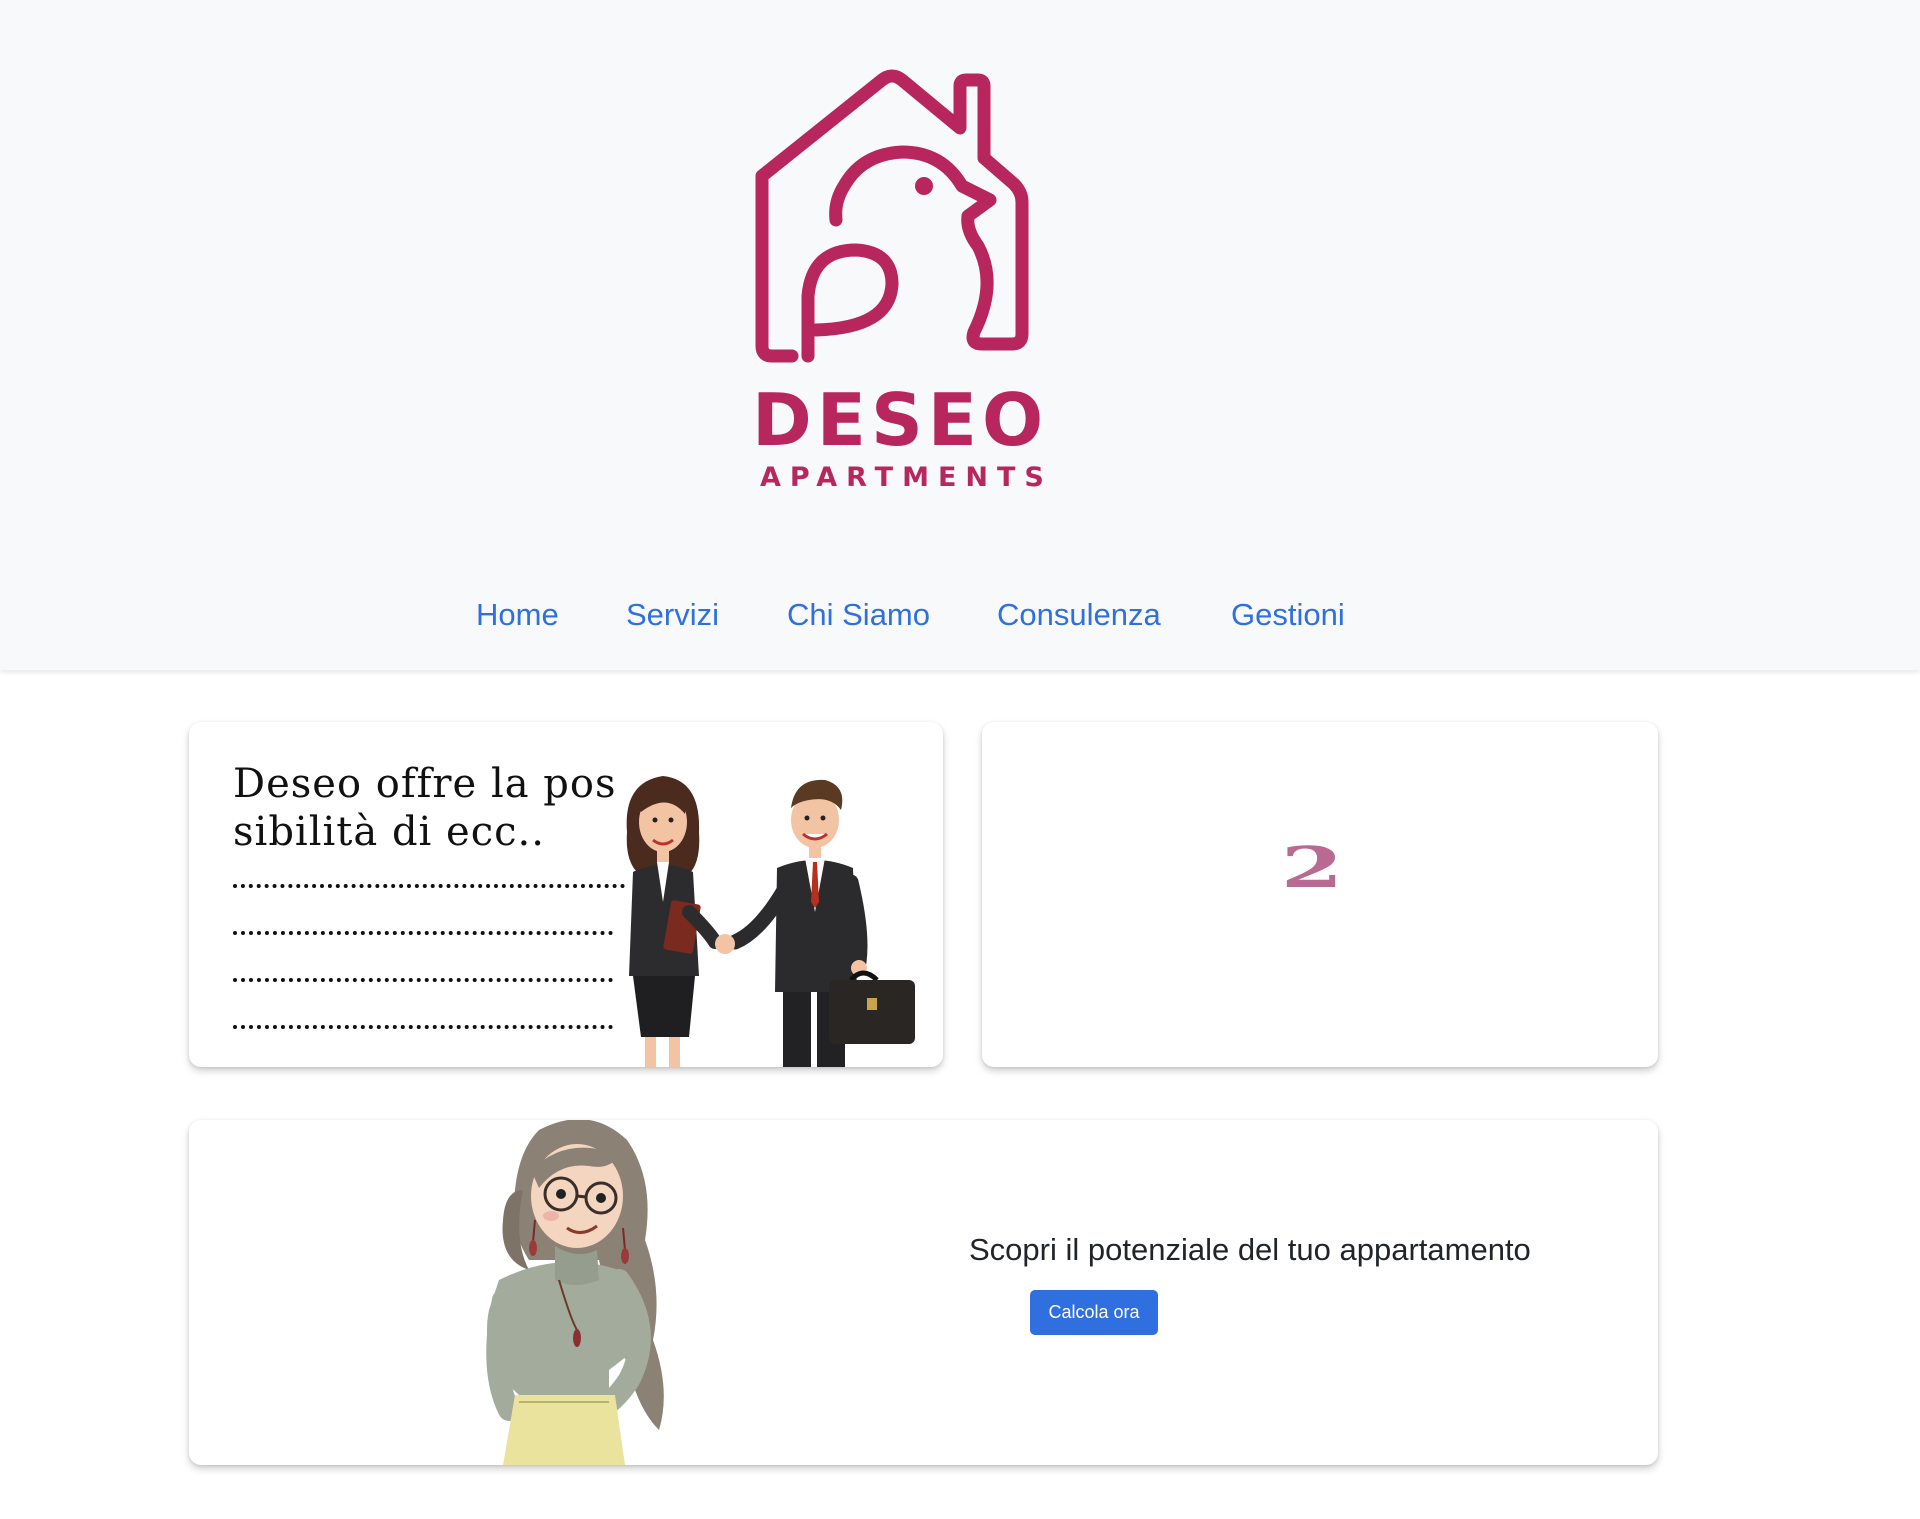  Describe the element at coordinates (900, 420) in the screenshot. I see `brand-name: DESEO` at that location.